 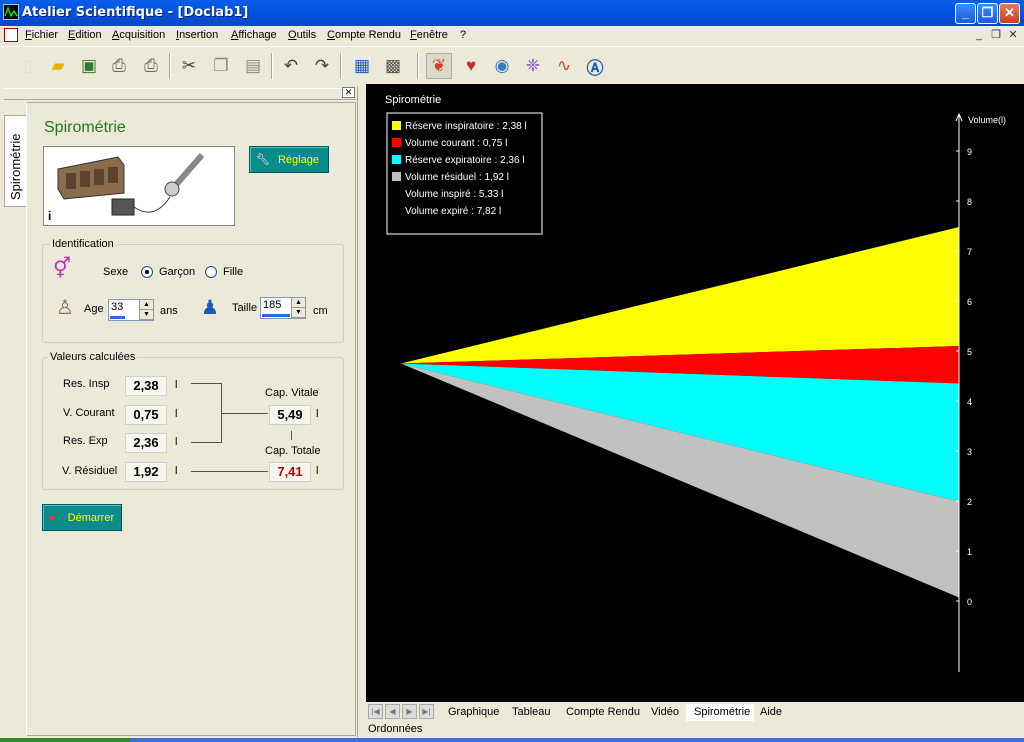 What do you see at coordinates (463, 35) in the screenshot?
I see `menu-help: ?` at bounding box center [463, 35].